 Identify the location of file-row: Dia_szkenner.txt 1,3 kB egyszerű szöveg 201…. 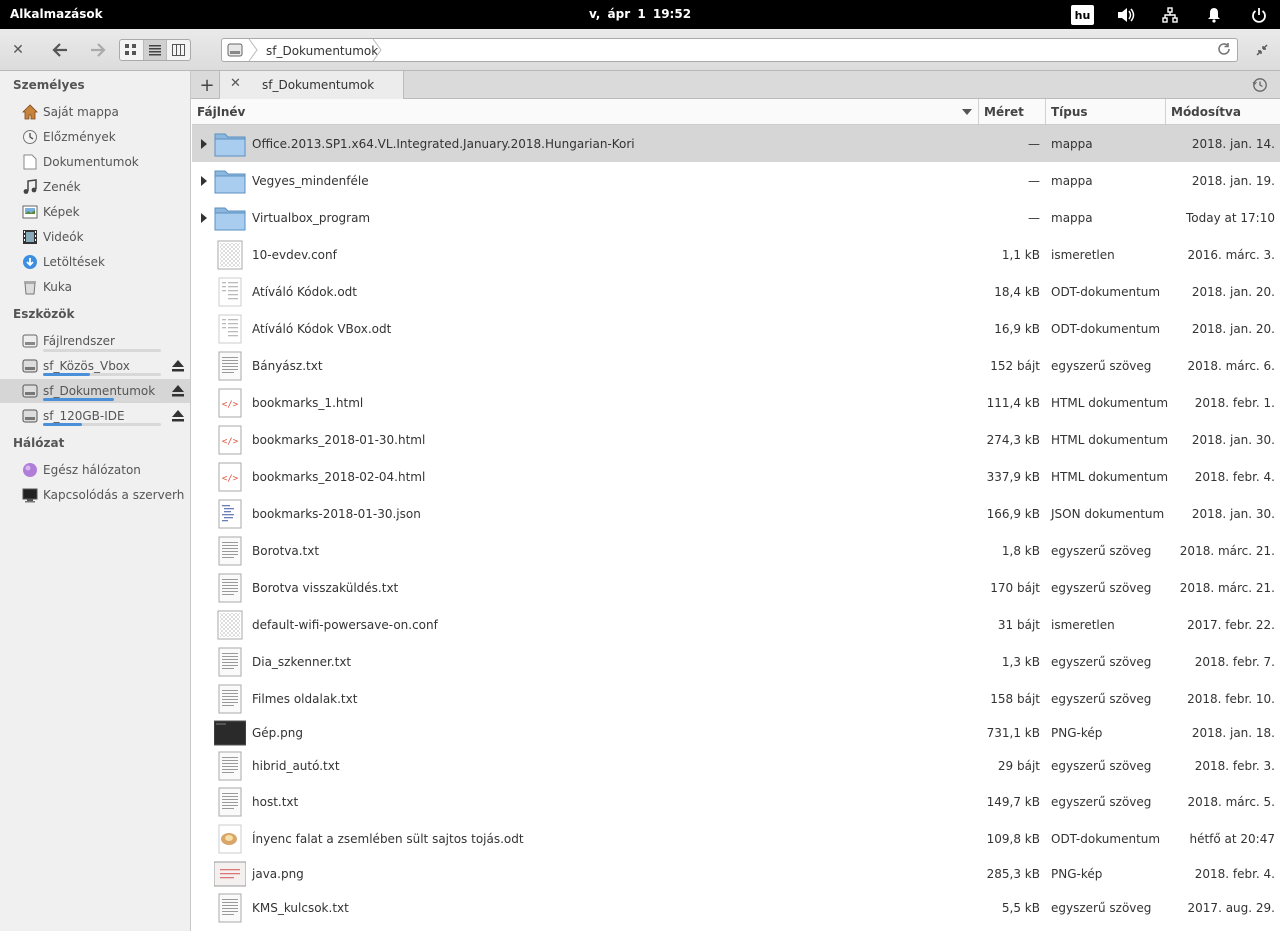
(736, 661).